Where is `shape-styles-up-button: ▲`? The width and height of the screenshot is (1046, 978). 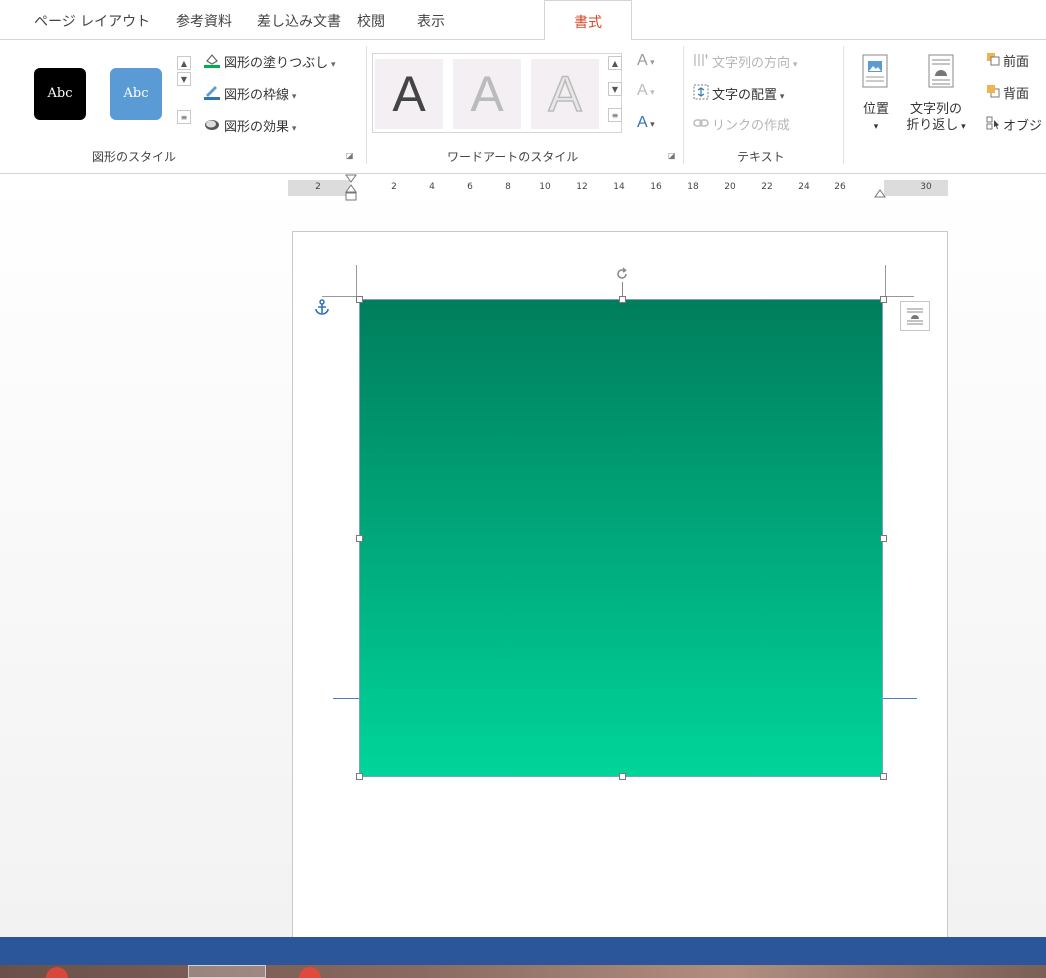
shape-styles-up-button: ▲ is located at coordinates (184, 63).